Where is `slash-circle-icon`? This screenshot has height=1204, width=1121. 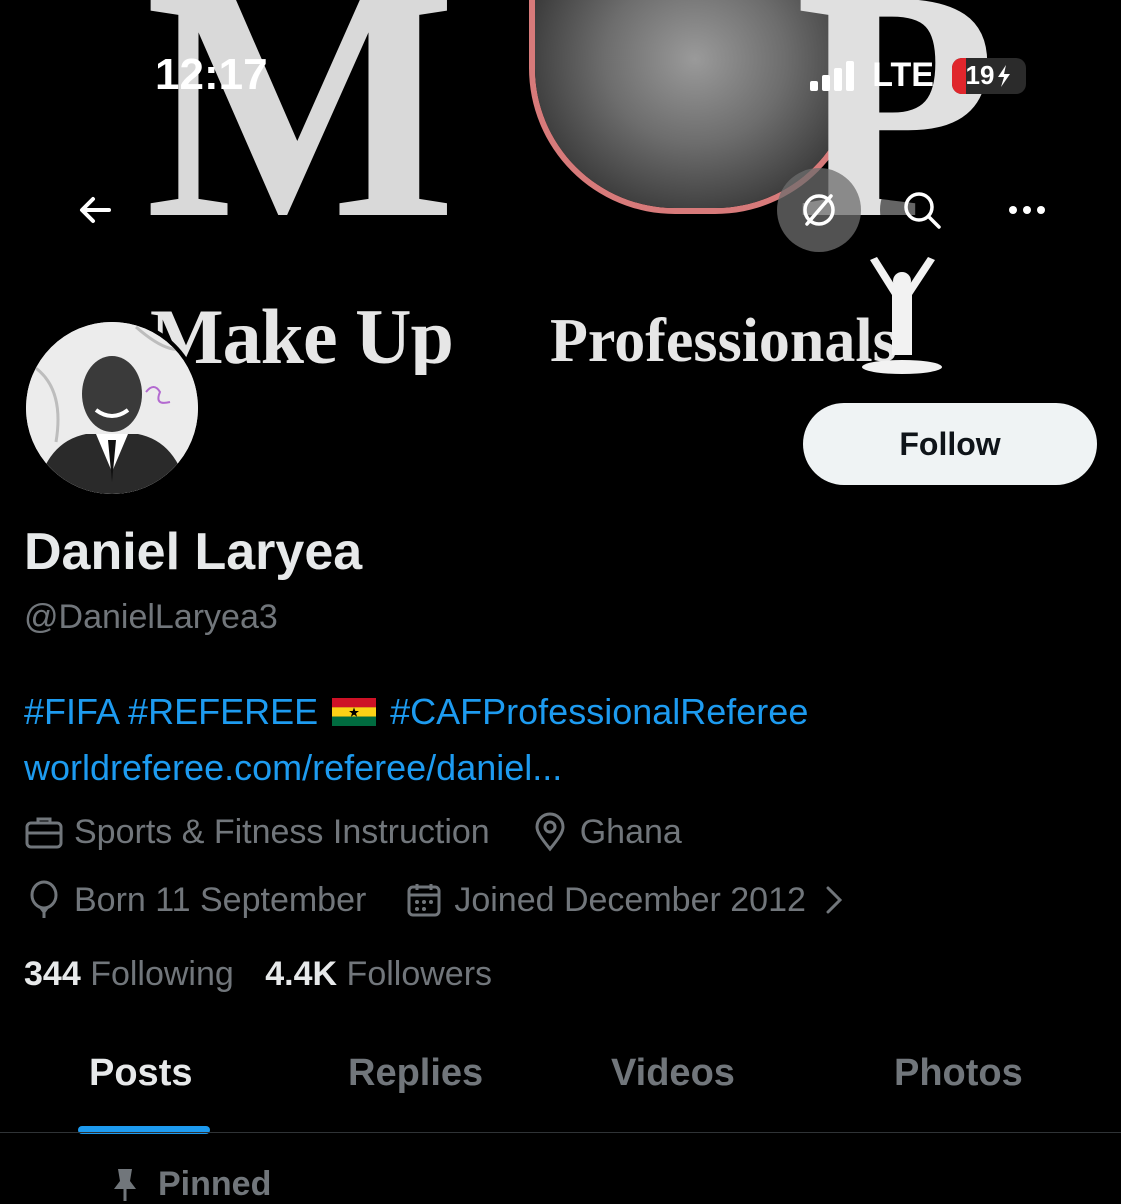 slash-circle-icon is located at coordinates (819, 210).